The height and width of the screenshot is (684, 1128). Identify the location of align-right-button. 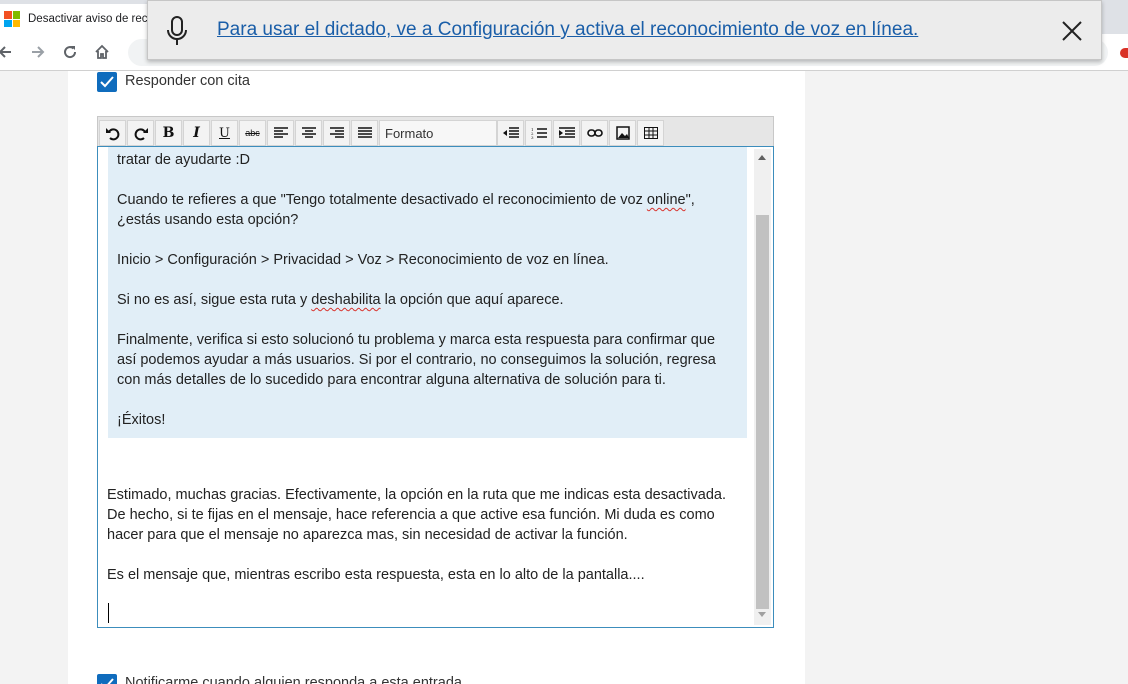
(336, 133).